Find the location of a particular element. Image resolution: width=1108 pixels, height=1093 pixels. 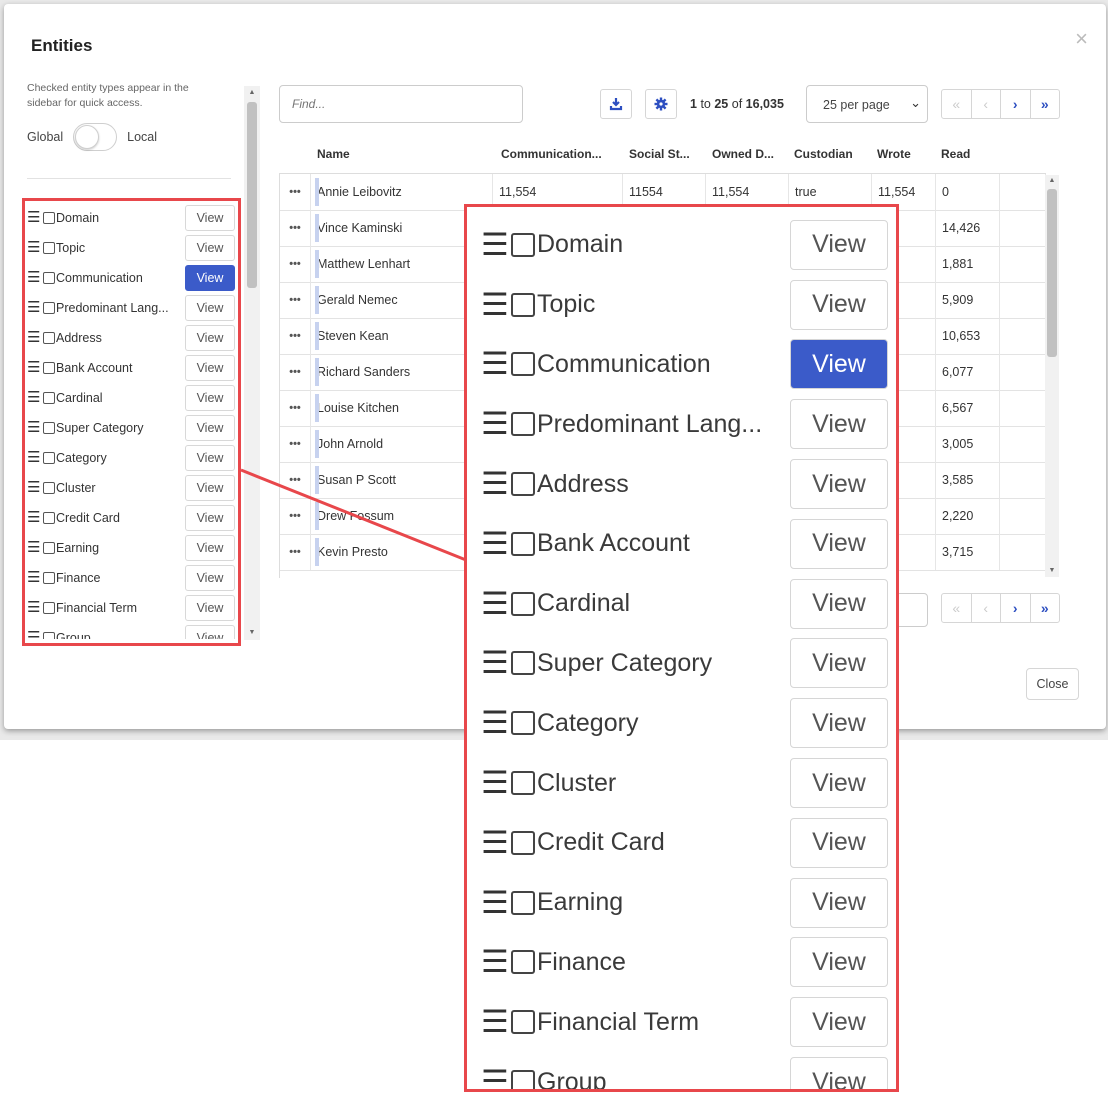

zoomed-entity-type-row: ☰ Earning View is located at coordinates (688, 903).